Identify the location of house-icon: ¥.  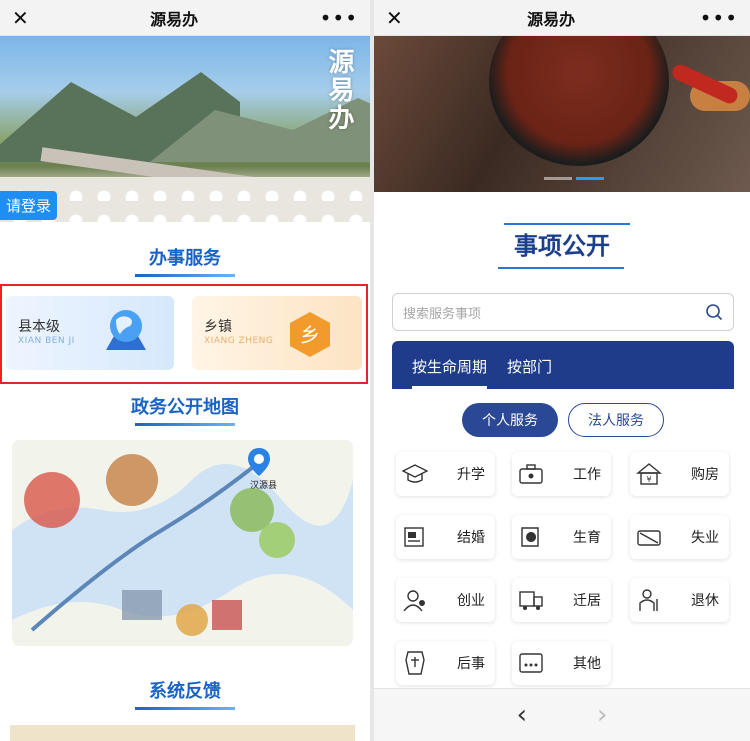
(649, 474).